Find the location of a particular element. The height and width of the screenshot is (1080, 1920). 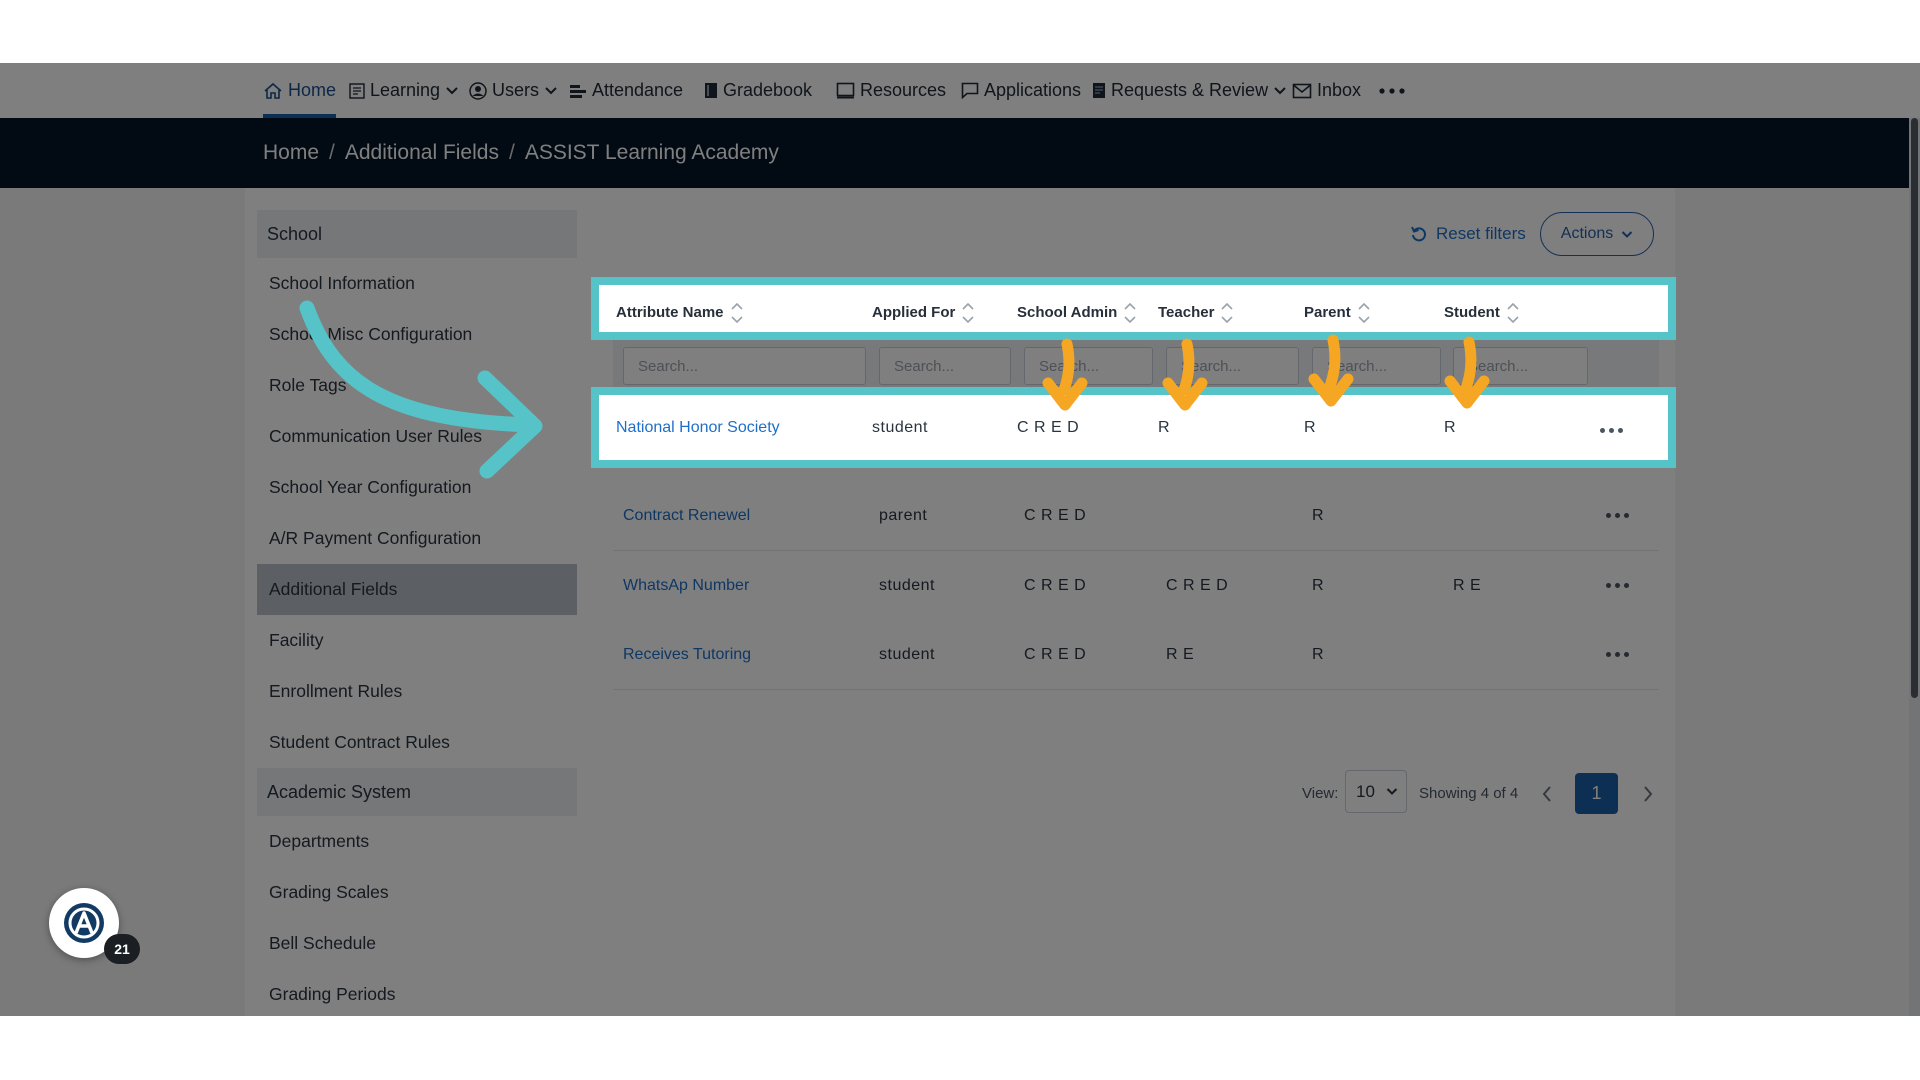

applied-for-cell: student is located at coordinates (907, 585).